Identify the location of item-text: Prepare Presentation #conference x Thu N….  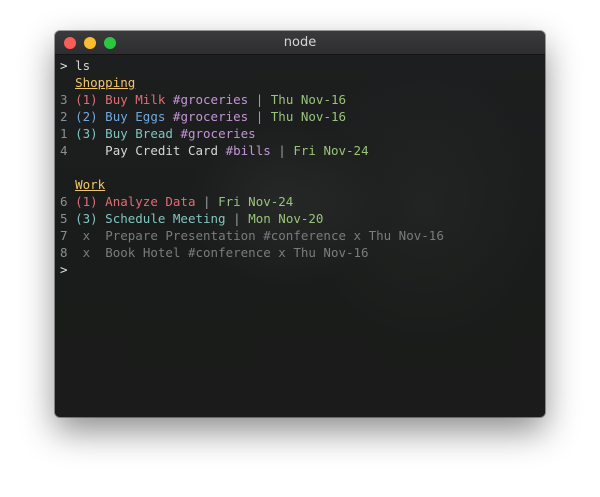
(274, 235).